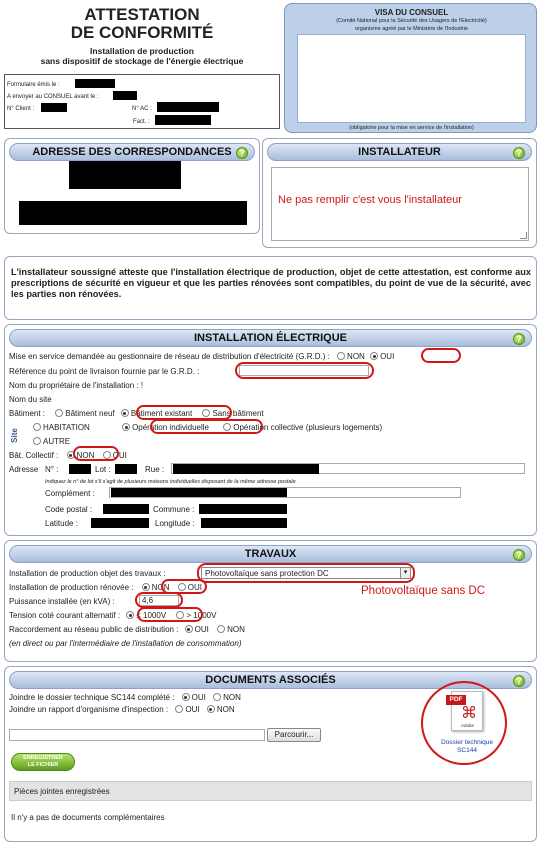  Describe the element at coordinates (232, 697) in the screenshot. I see `sc144-non-label: NON` at that location.